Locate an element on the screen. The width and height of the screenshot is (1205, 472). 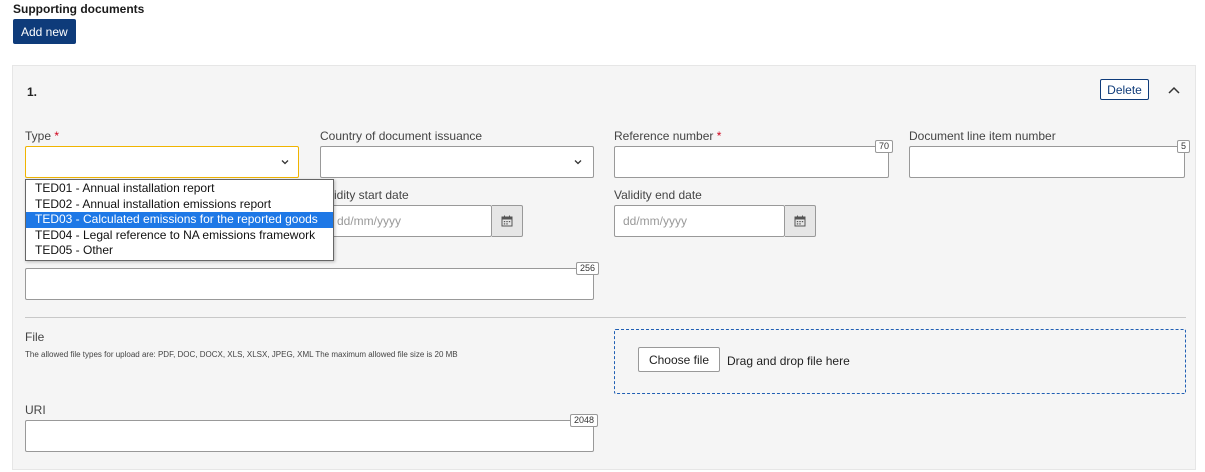
validity-end-calendar-button is located at coordinates (800, 221).